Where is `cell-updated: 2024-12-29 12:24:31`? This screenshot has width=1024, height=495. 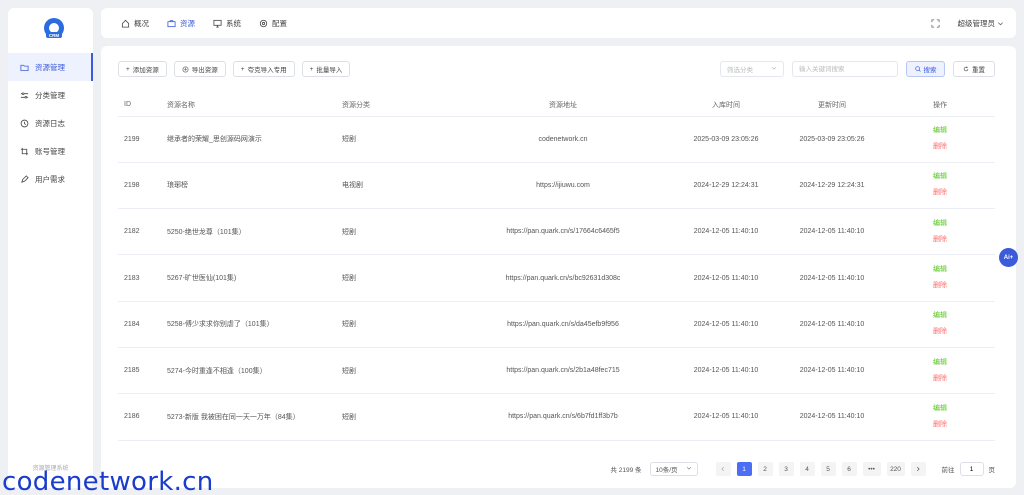
cell-updated: 2024-12-29 12:24:31 is located at coordinates (832, 186).